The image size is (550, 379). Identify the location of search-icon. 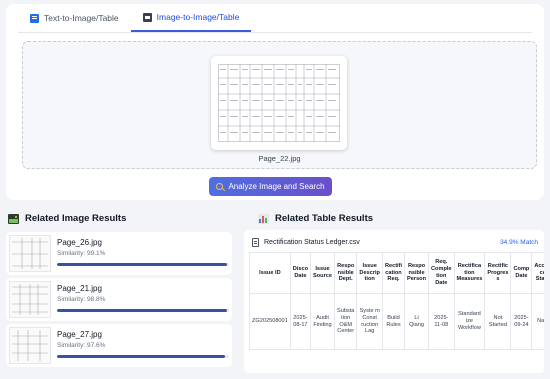
(220, 186).